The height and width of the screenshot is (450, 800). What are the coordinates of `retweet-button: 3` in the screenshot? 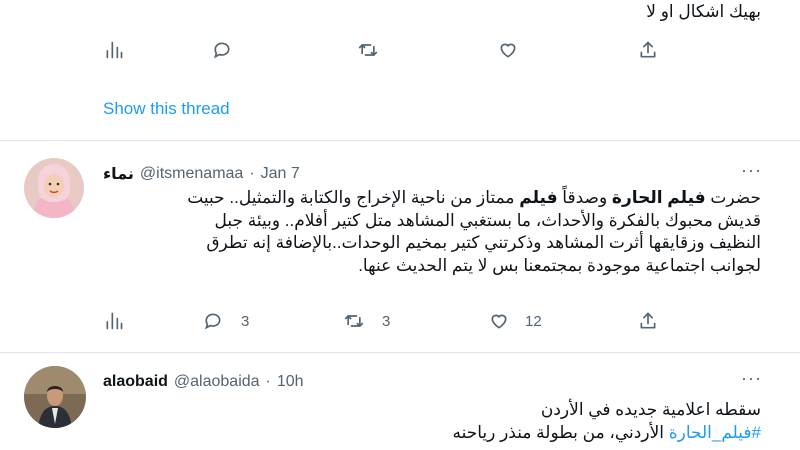 It's located at (367, 321).